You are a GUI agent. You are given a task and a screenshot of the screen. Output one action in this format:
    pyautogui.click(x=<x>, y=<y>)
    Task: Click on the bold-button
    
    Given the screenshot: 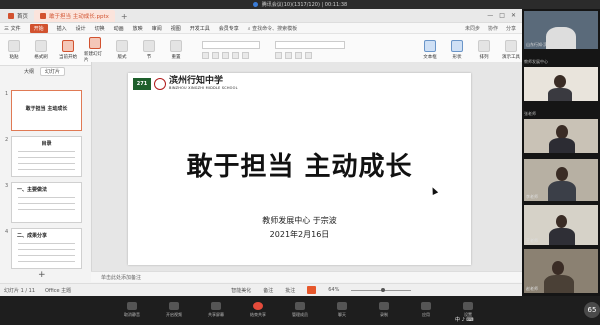 What is the action you would take?
    pyautogui.click(x=205, y=55)
    